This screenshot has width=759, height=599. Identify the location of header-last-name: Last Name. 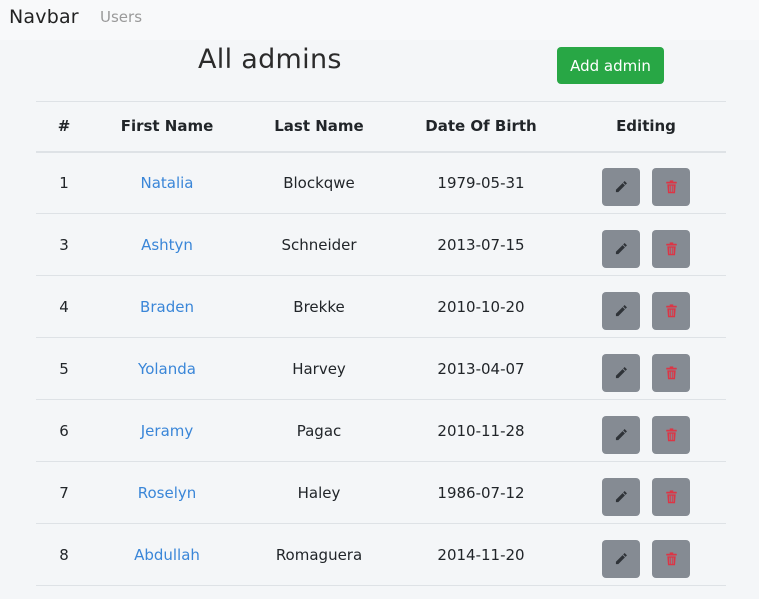
(319, 126).